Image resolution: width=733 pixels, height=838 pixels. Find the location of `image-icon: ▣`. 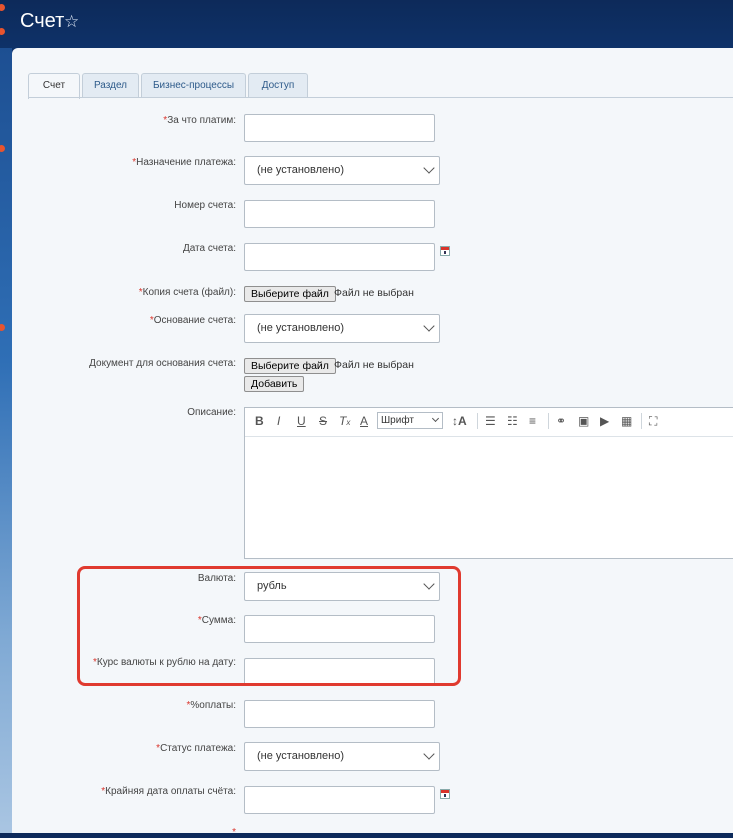

image-icon: ▣ is located at coordinates (583, 421).